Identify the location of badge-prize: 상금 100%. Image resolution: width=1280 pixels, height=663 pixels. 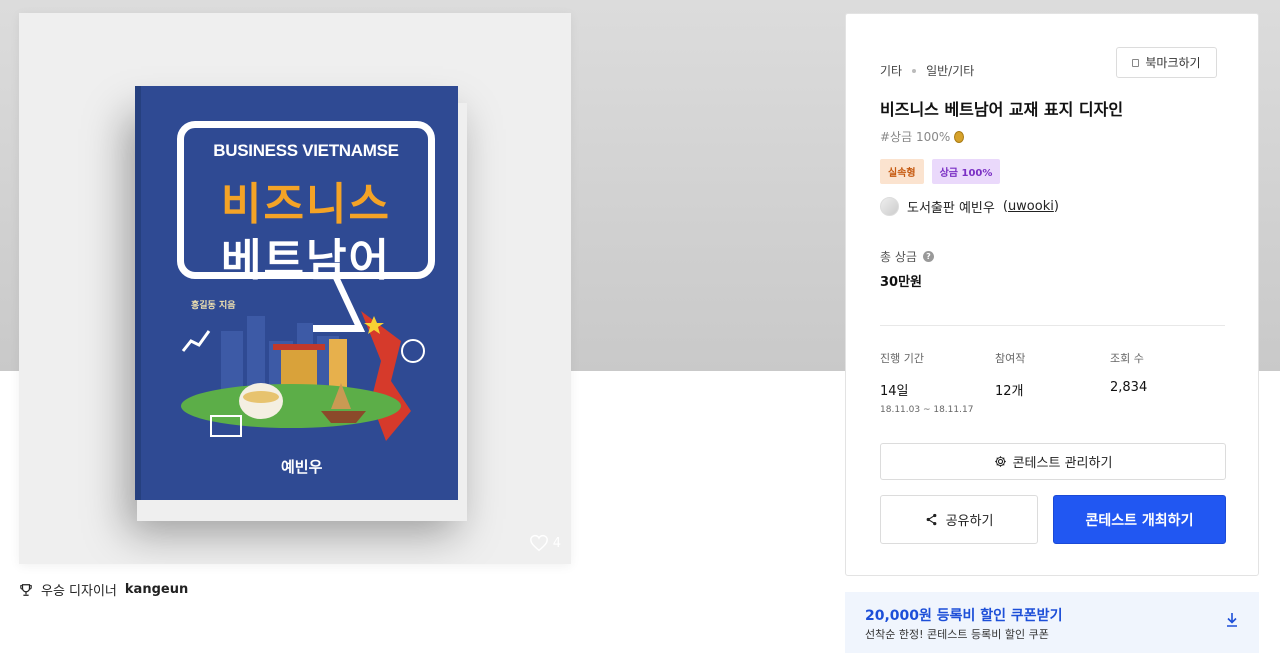
(966, 171).